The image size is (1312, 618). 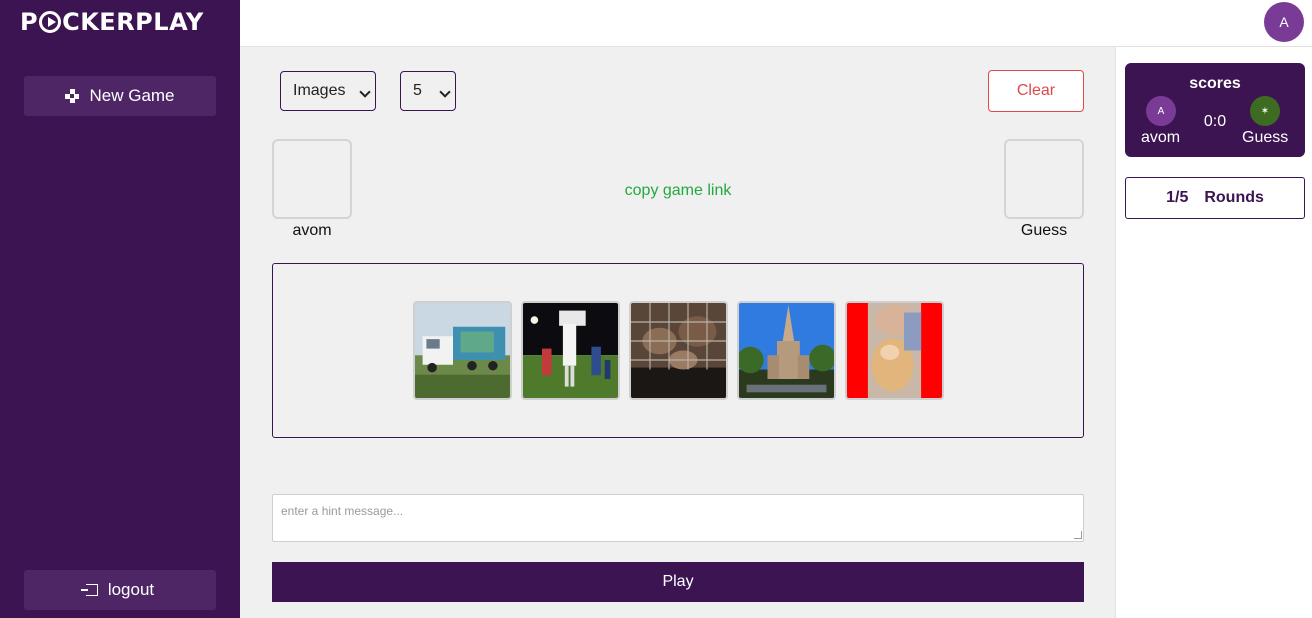 I want to click on logout-button: logout, so click(x=120, y=590).